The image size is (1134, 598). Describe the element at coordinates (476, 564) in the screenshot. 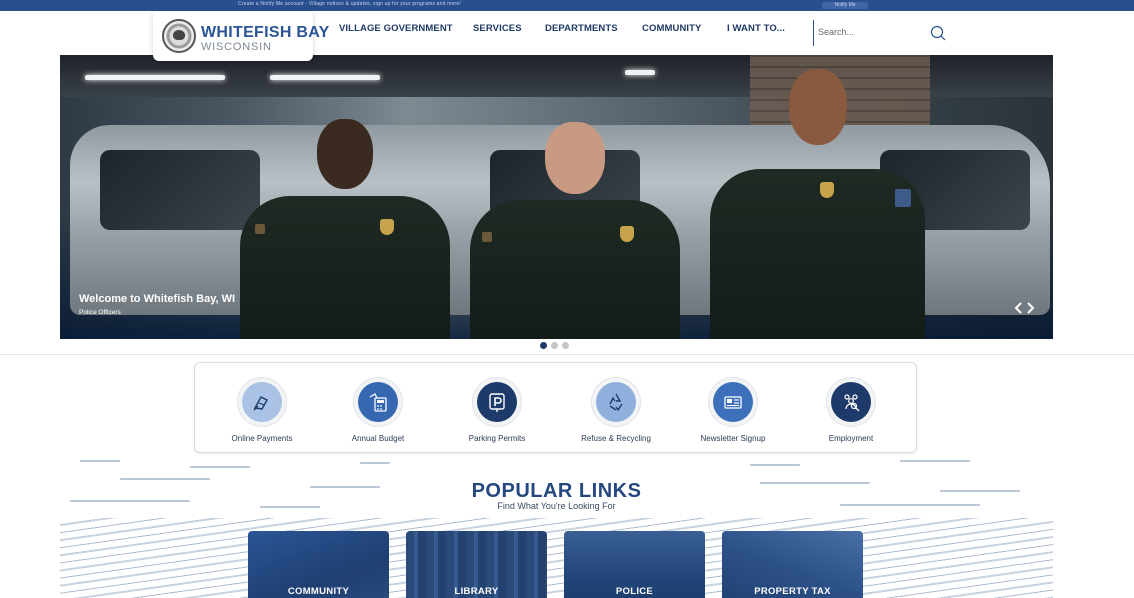

I see `popular-card-library: LIBRARY` at that location.